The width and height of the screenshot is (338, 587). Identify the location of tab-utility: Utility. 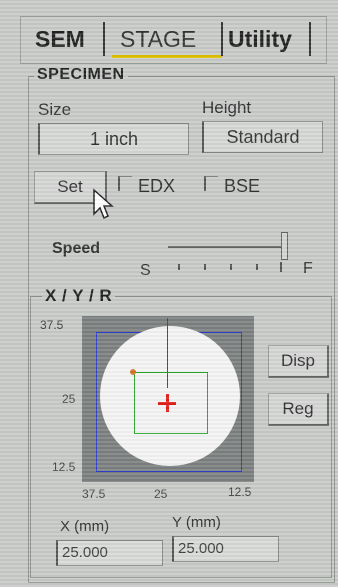
(260, 39).